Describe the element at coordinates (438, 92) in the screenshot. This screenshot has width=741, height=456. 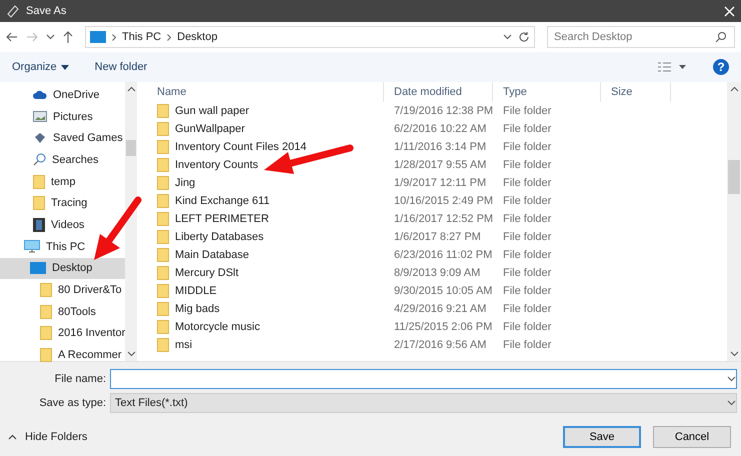
I see `column-header: Date modified` at that location.